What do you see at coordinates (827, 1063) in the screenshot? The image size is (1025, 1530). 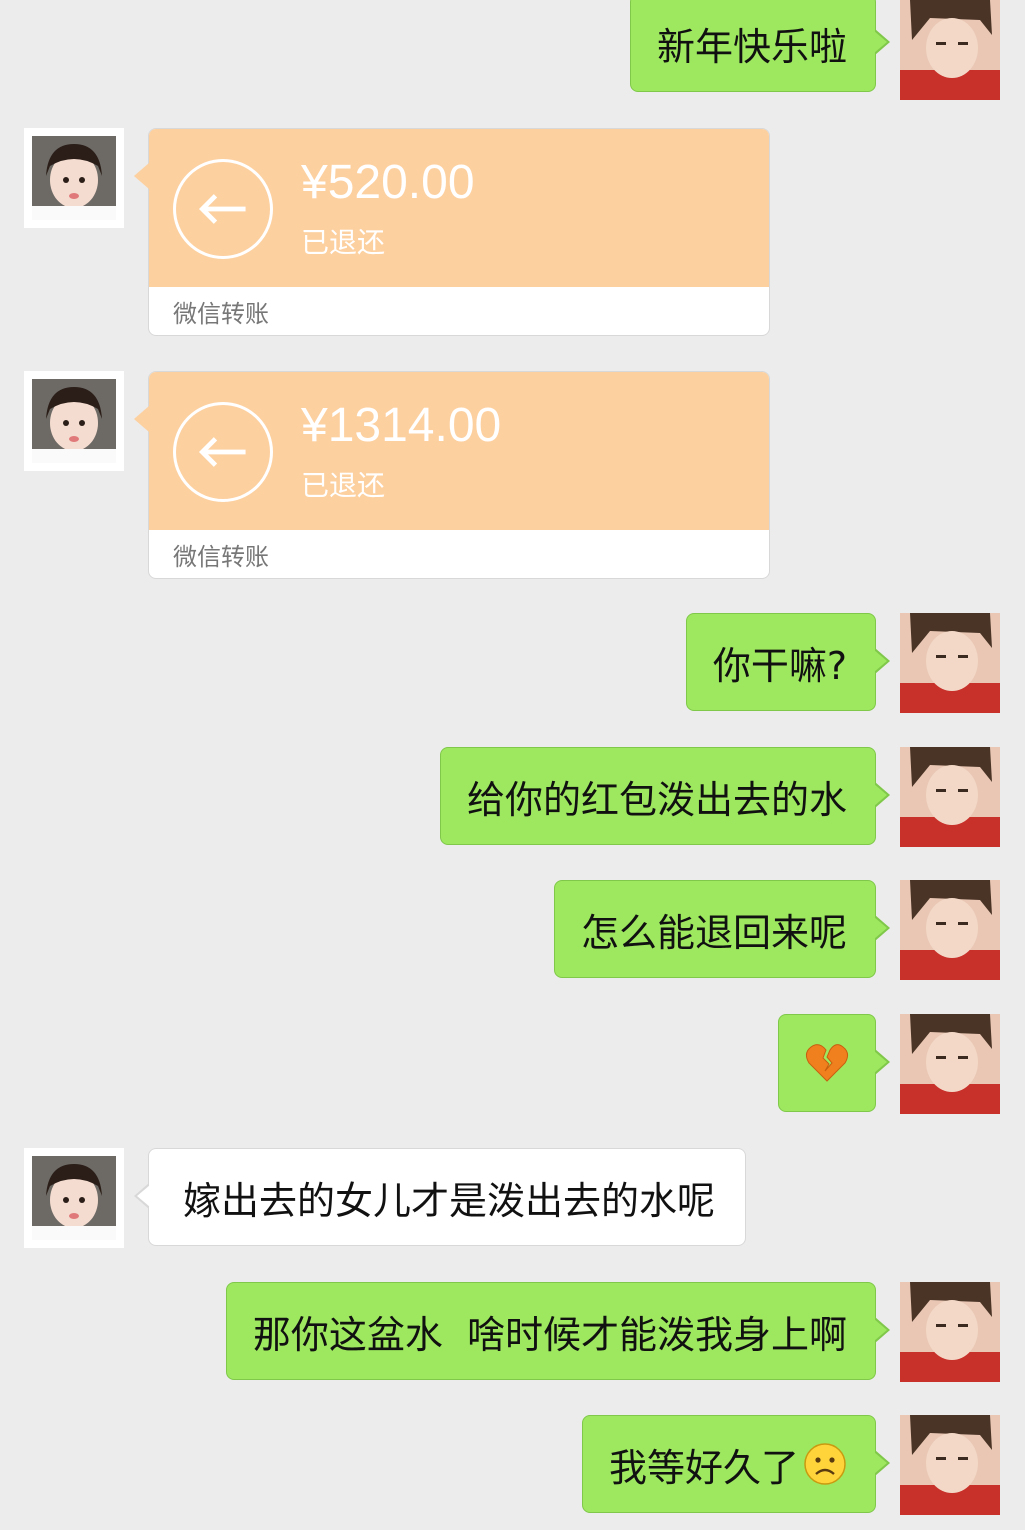 I see `broken-heart-icon` at bounding box center [827, 1063].